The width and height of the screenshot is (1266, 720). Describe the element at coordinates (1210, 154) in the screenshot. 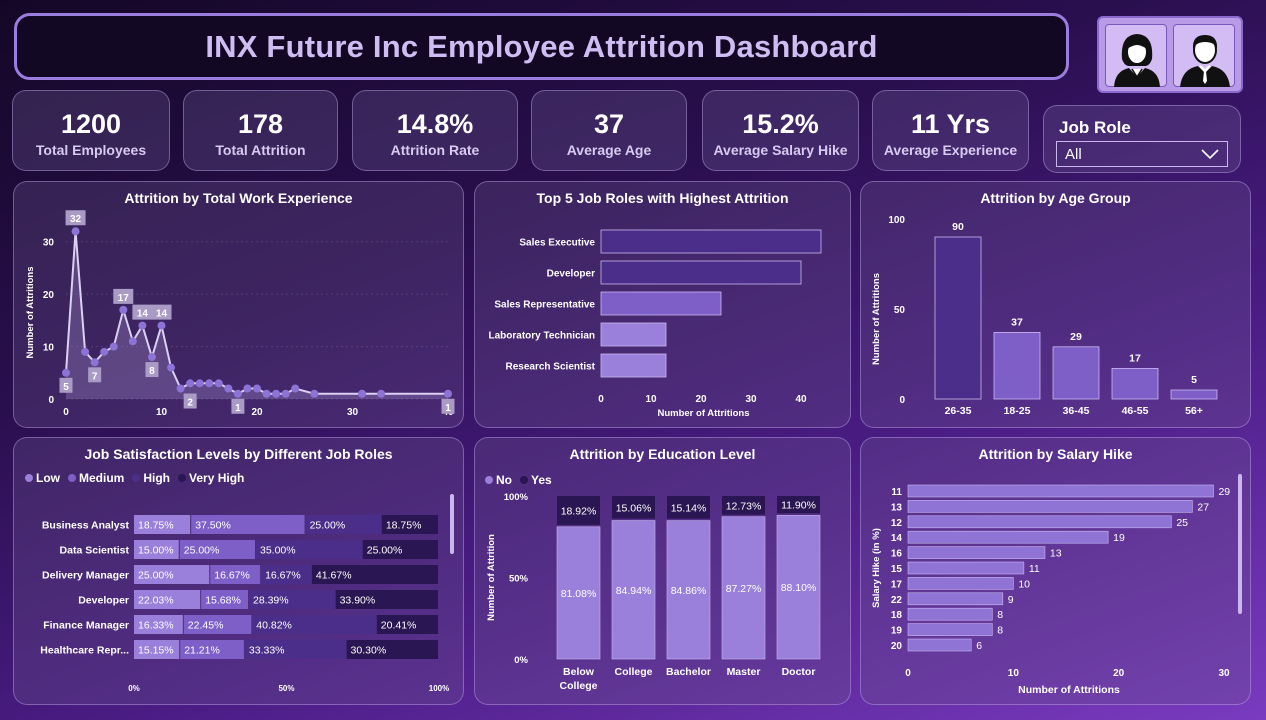

I see `chevron-down-icon` at that location.